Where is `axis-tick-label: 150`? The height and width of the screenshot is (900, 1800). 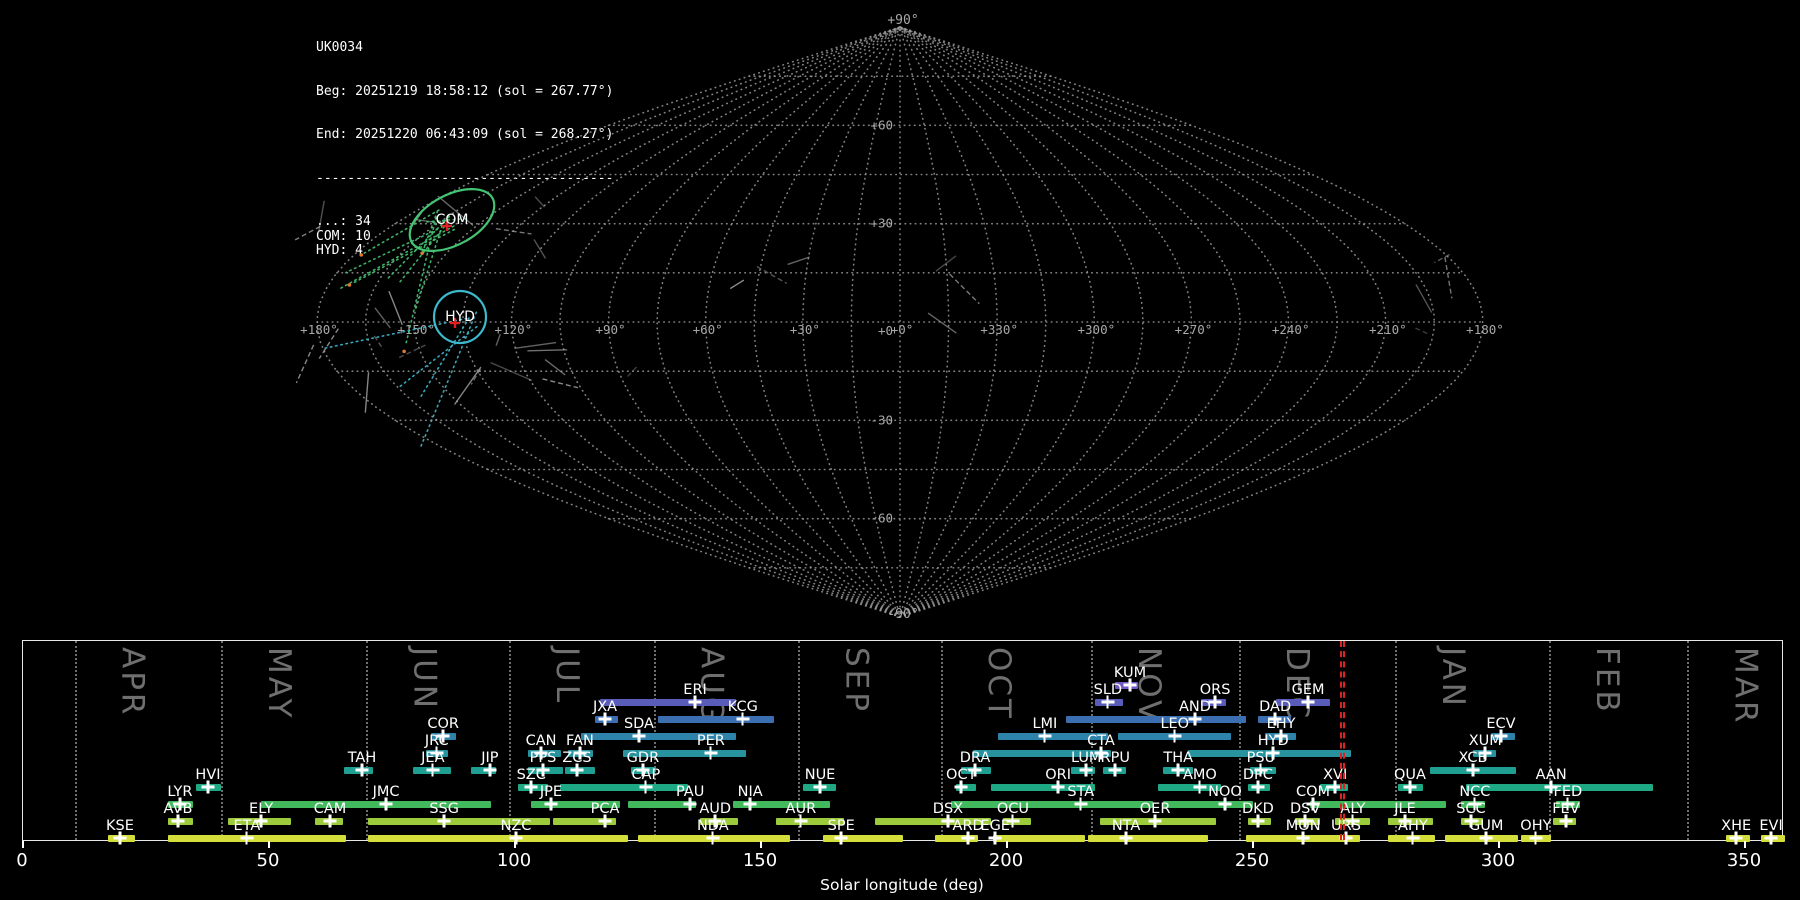 axis-tick-label: 150 is located at coordinates (760, 860).